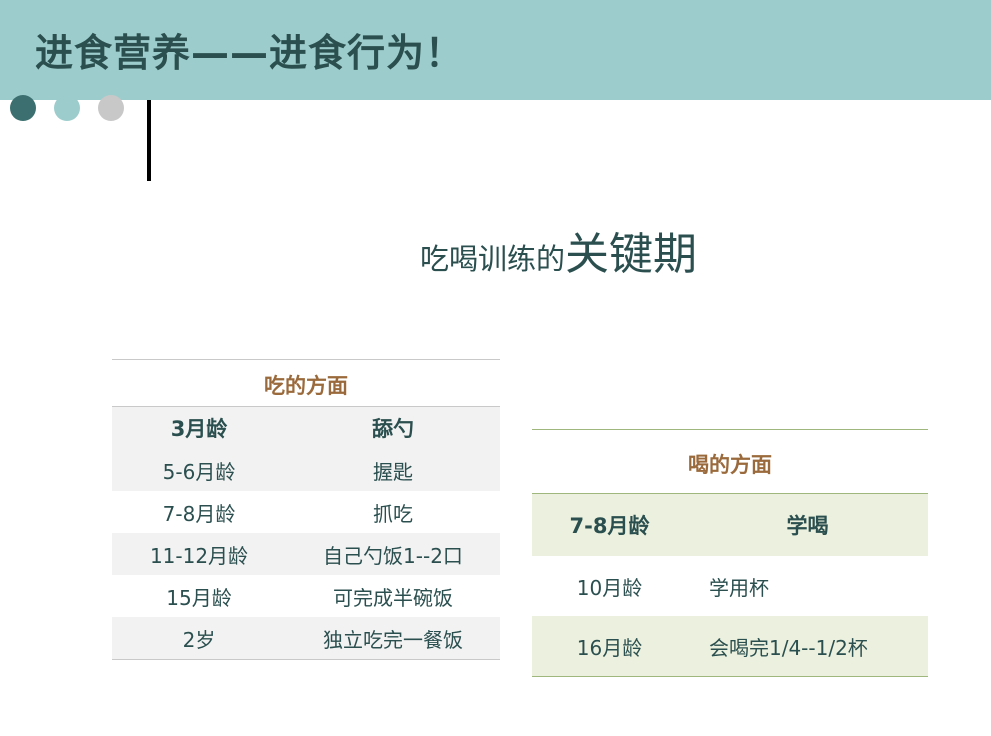  What do you see at coordinates (493, 259) in the screenshot?
I see `subtitle-part1: 吃喝训练的` at bounding box center [493, 259].